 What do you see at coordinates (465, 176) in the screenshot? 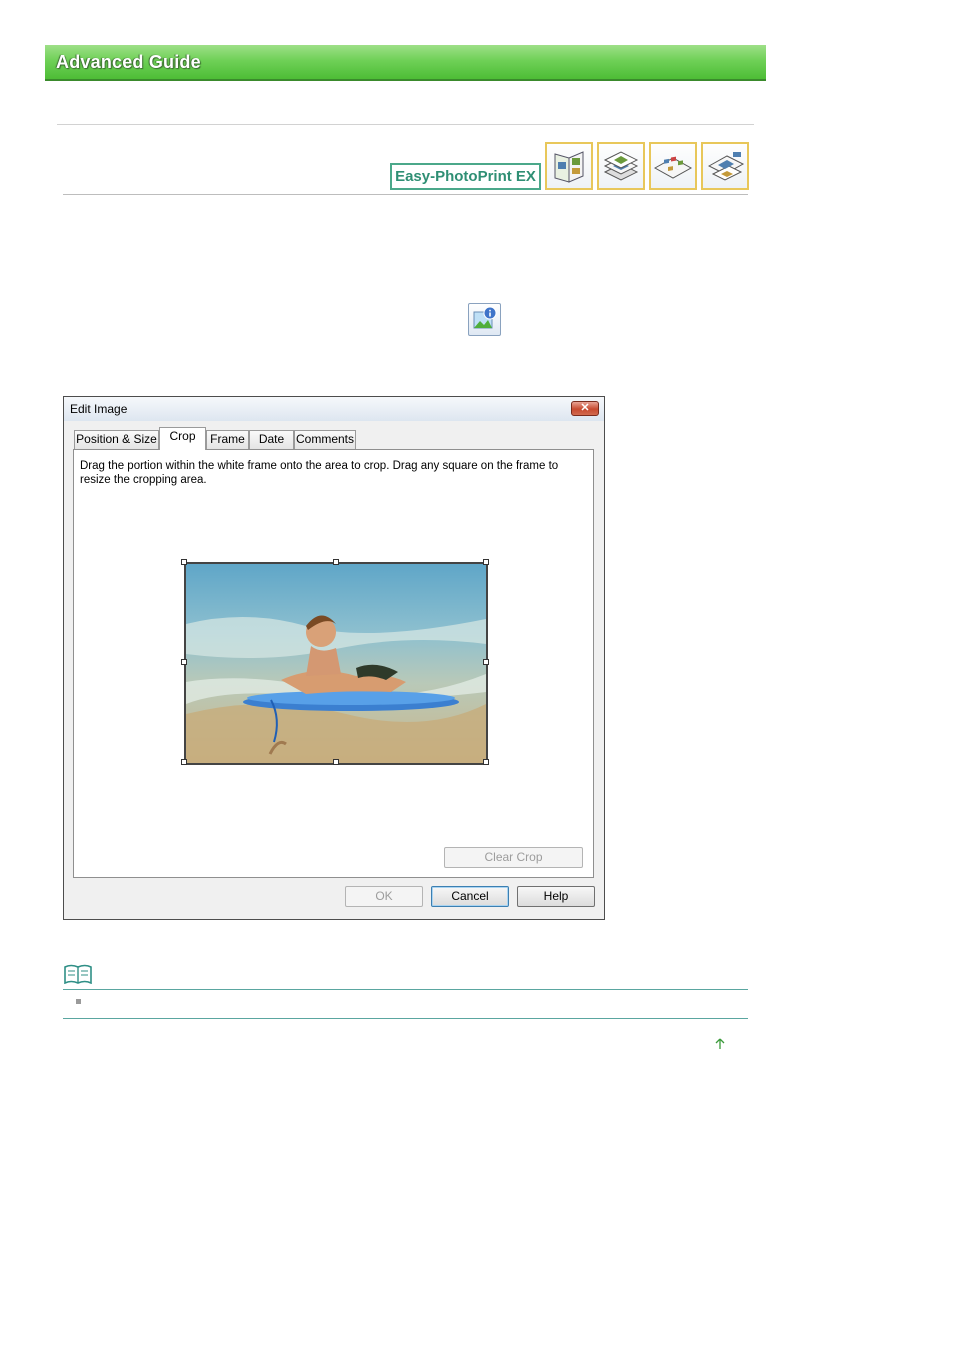
I see `product-label: Easy-PhotoPrint EX` at bounding box center [465, 176].